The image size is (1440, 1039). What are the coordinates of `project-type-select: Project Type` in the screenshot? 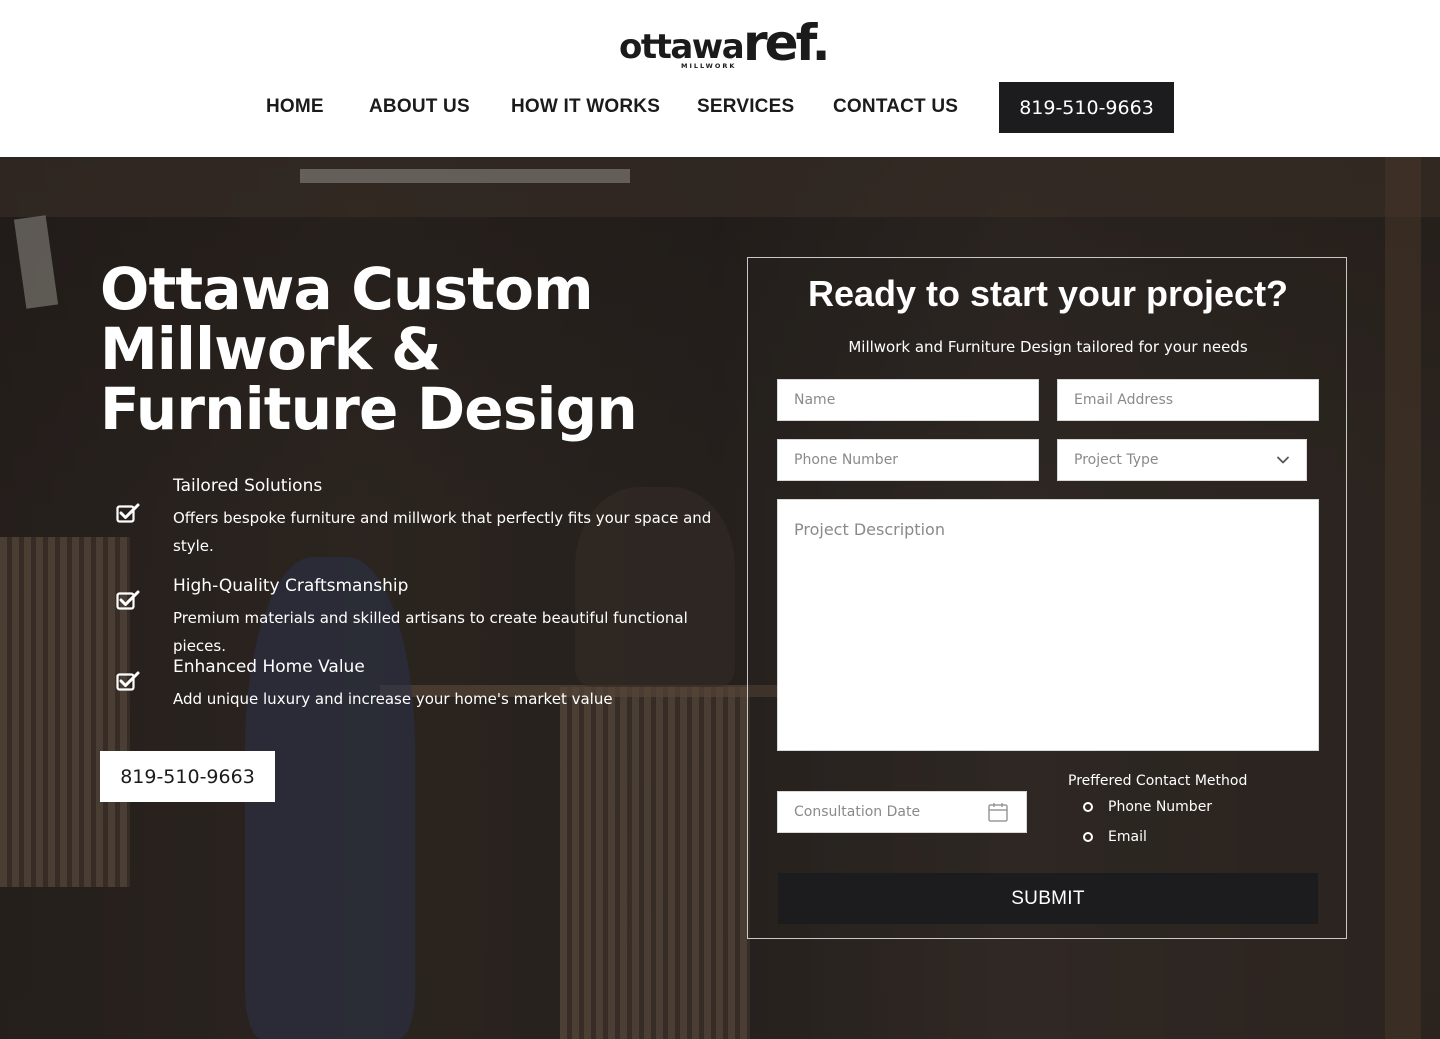 It's located at (1182, 460).